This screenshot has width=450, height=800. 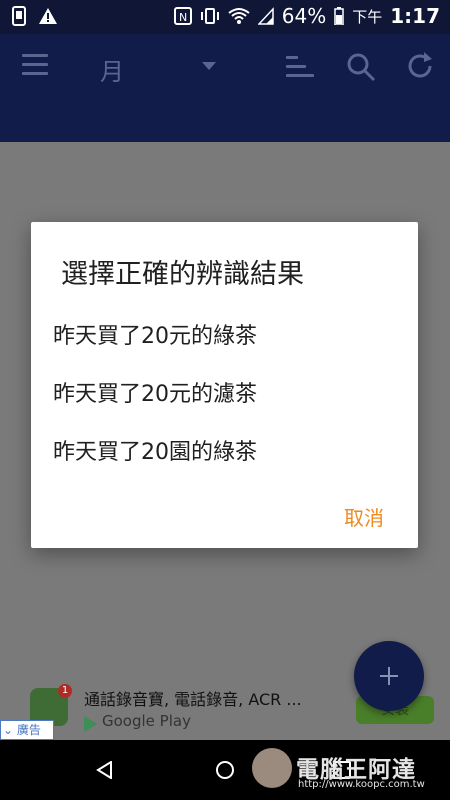 I want to click on dialog-title: 選擇正確的辨識結果, so click(x=182, y=274).